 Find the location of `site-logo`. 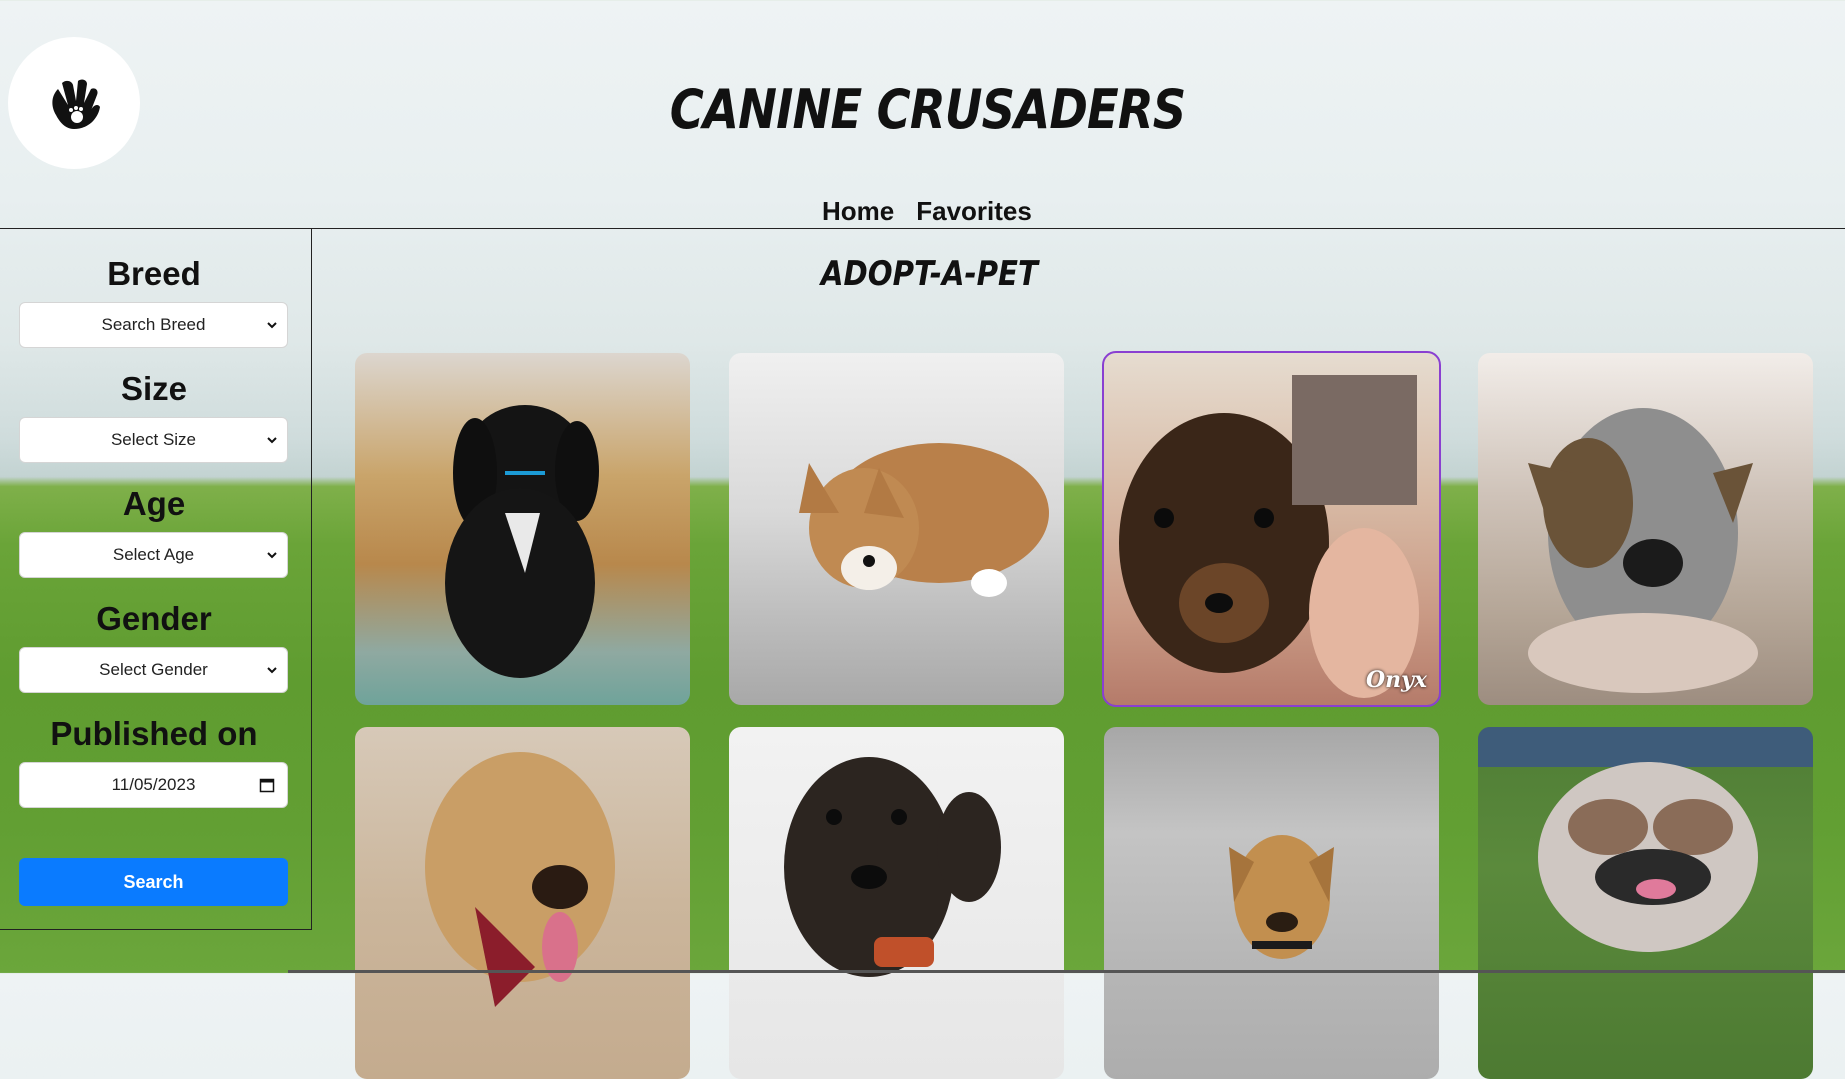

site-logo is located at coordinates (74, 103).